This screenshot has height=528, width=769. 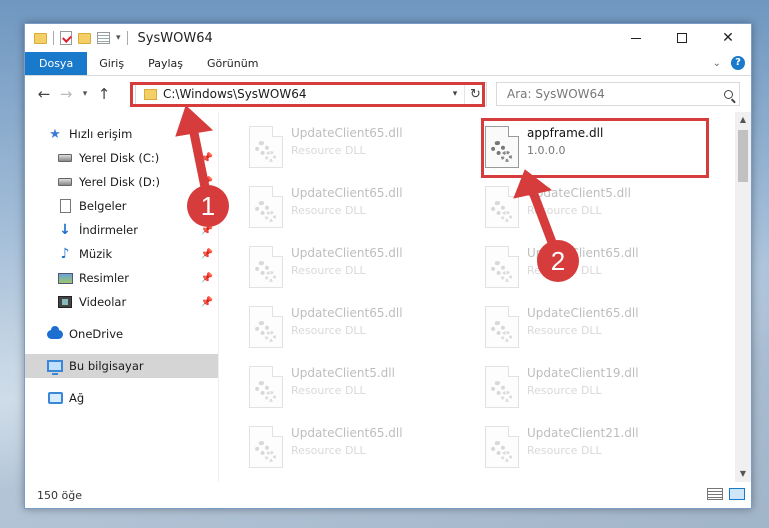 What do you see at coordinates (199, 160) in the screenshot?
I see `arrow-to-address-bar` at bounding box center [199, 160].